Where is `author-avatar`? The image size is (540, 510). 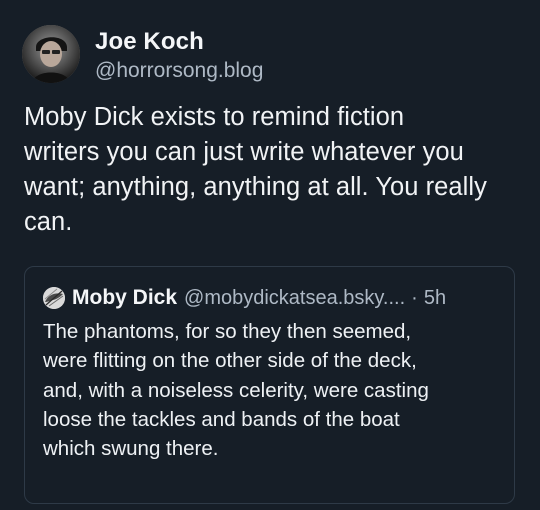
author-avatar is located at coordinates (51, 54).